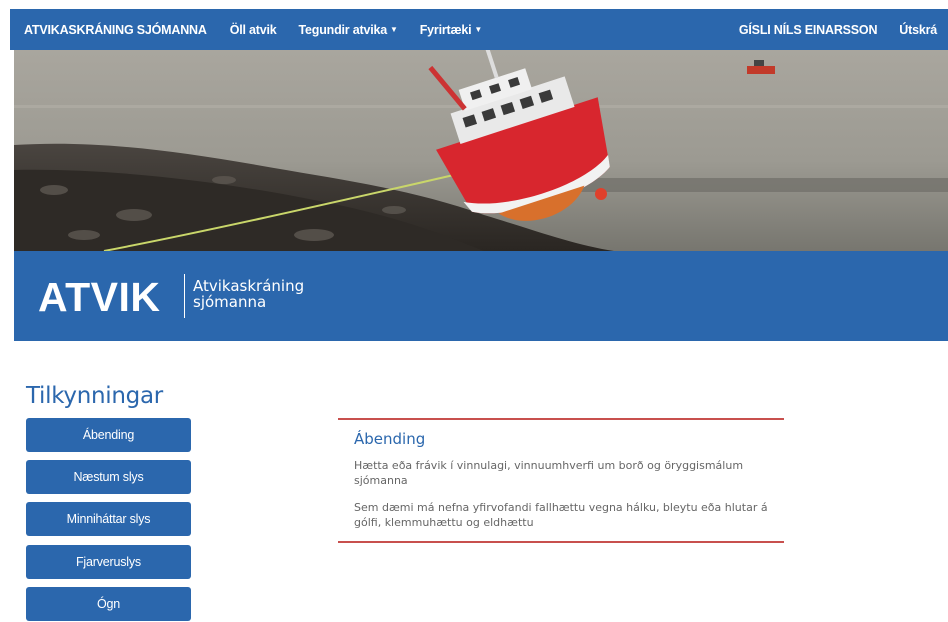 The image size is (948, 622). I want to click on nav-user-link: GÍSLI NÍLS EINARSSON, so click(808, 30).